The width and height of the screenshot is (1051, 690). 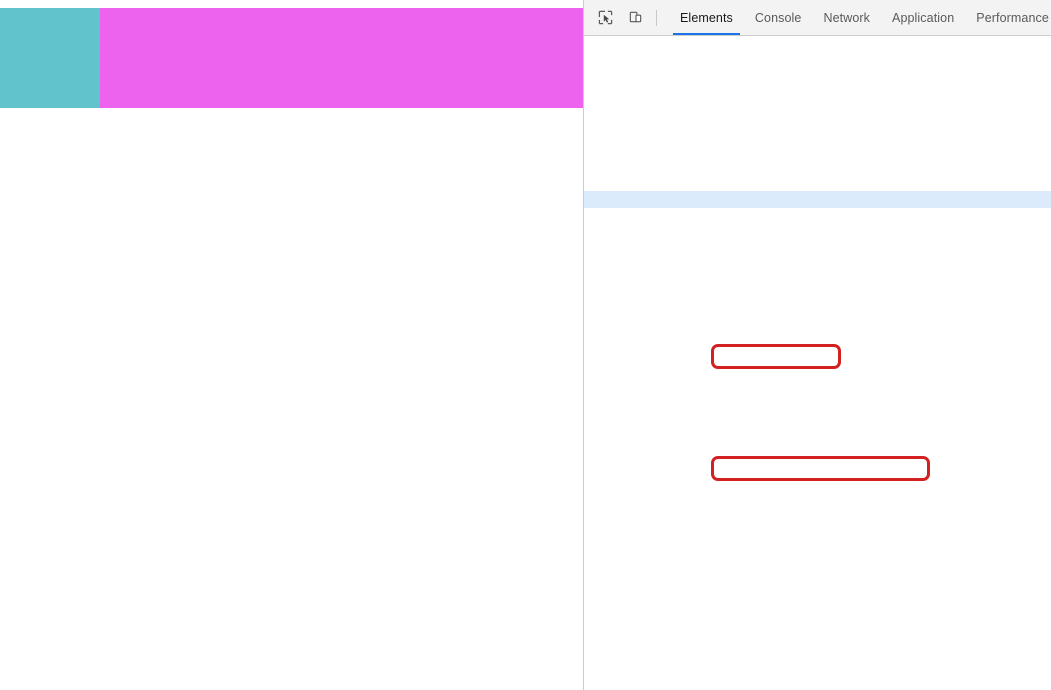 What do you see at coordinates (923, 17) in the screenshot?
I see `tab-application: Application` at bounding box center [923, 17].